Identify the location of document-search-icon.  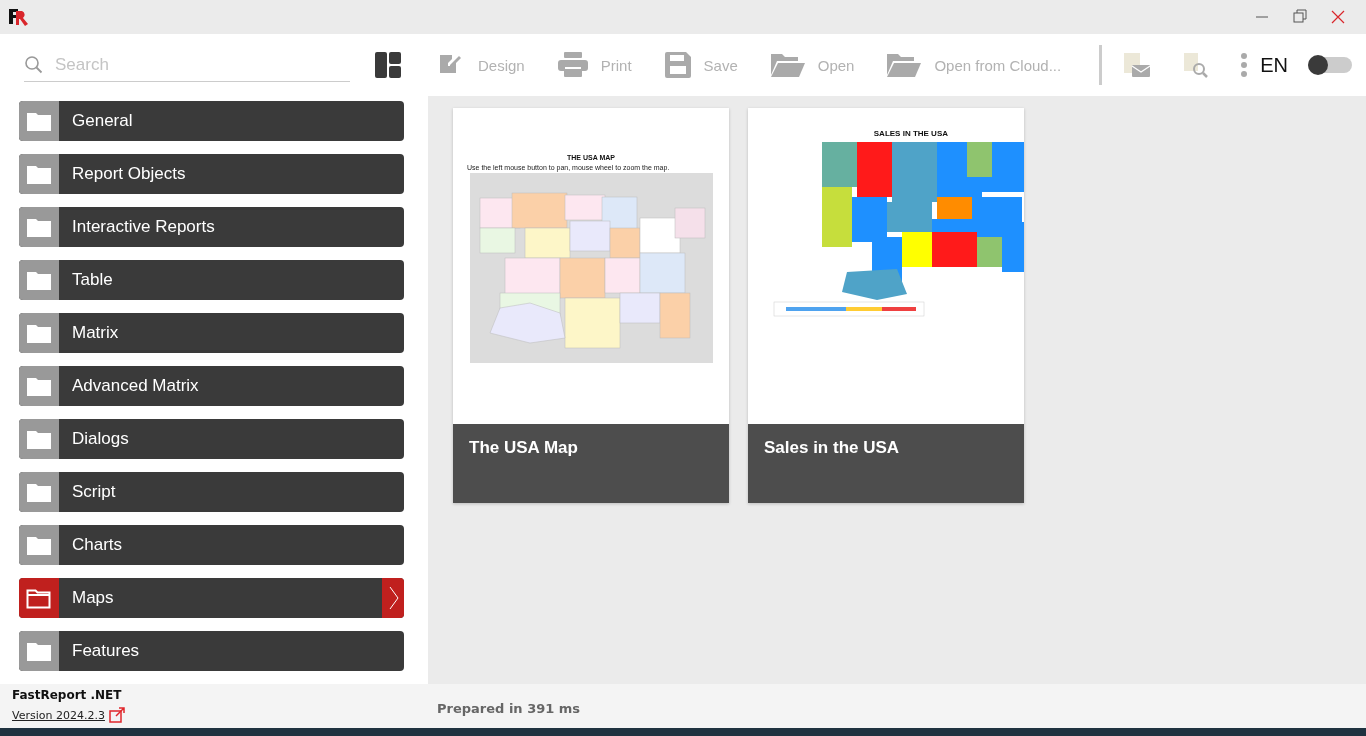
(1196, 65).